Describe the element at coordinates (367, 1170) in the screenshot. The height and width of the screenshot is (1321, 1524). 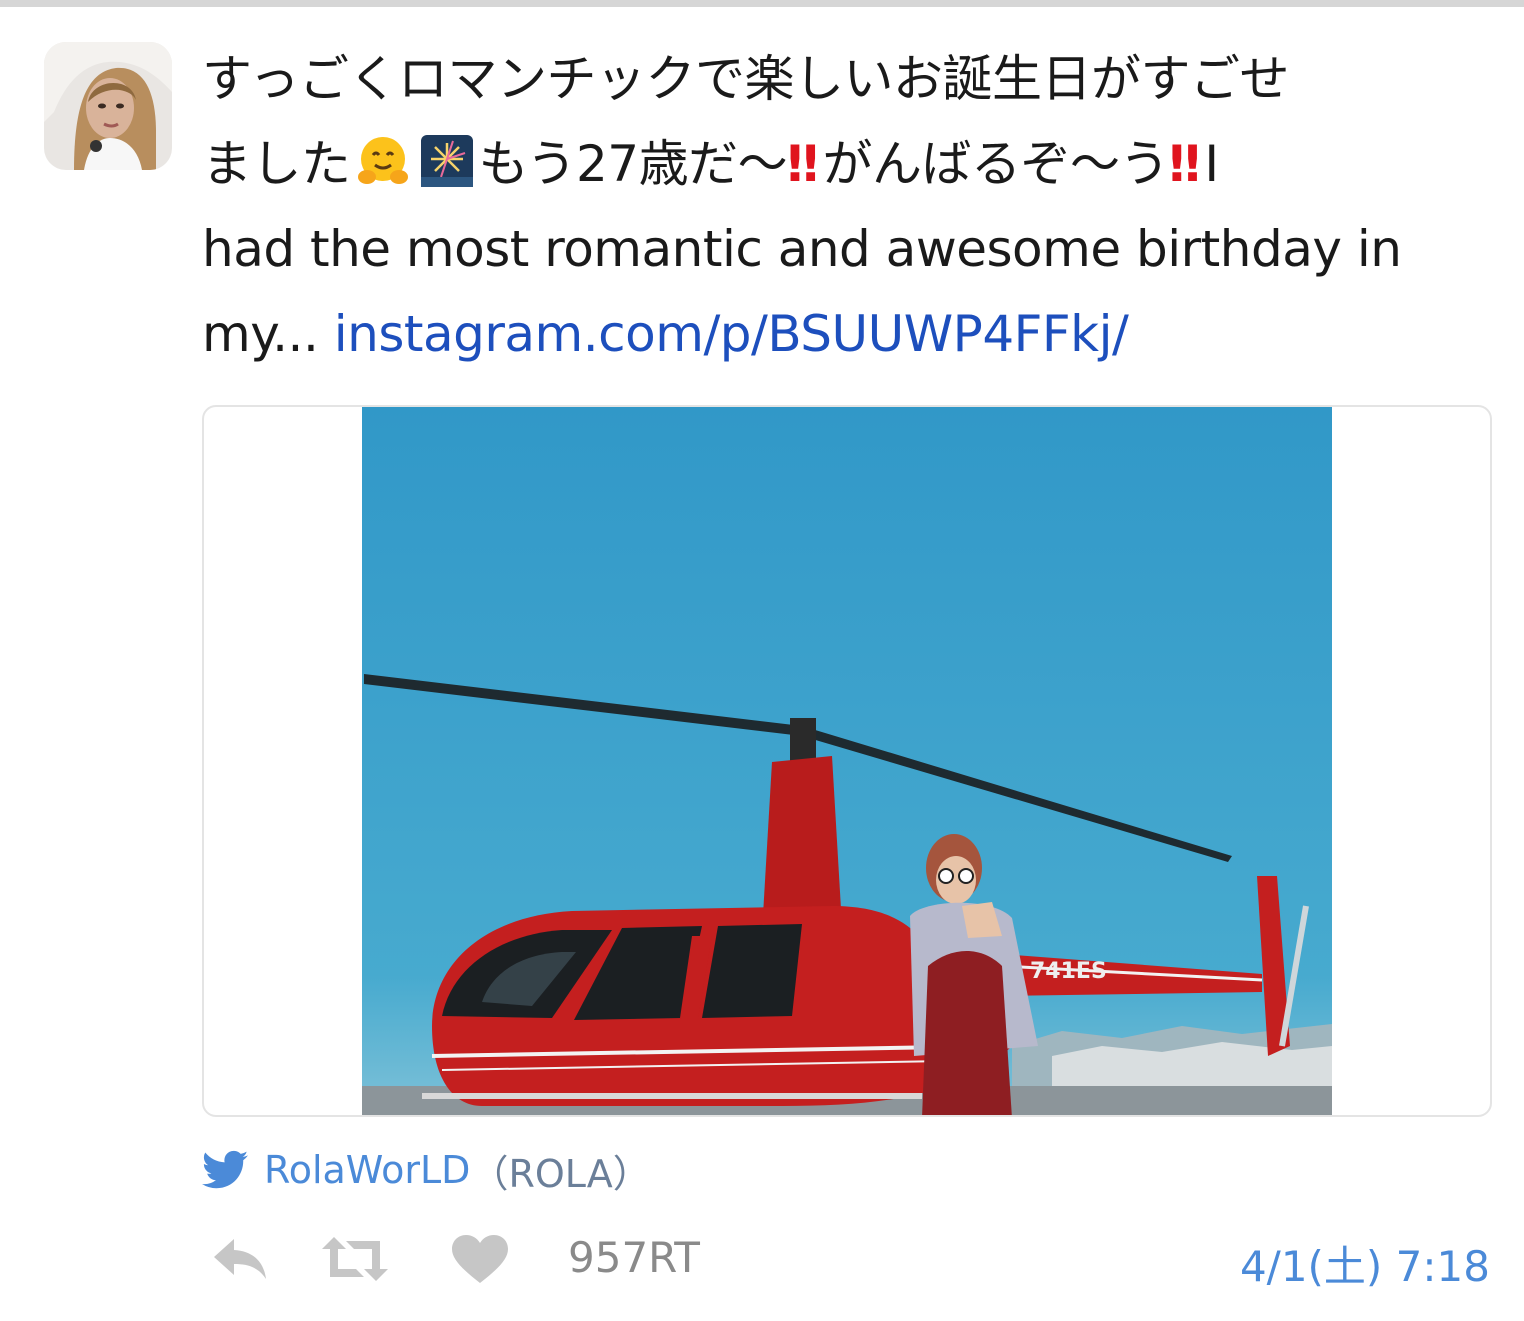
I see `source-handle: RolaWorLD` at that location.